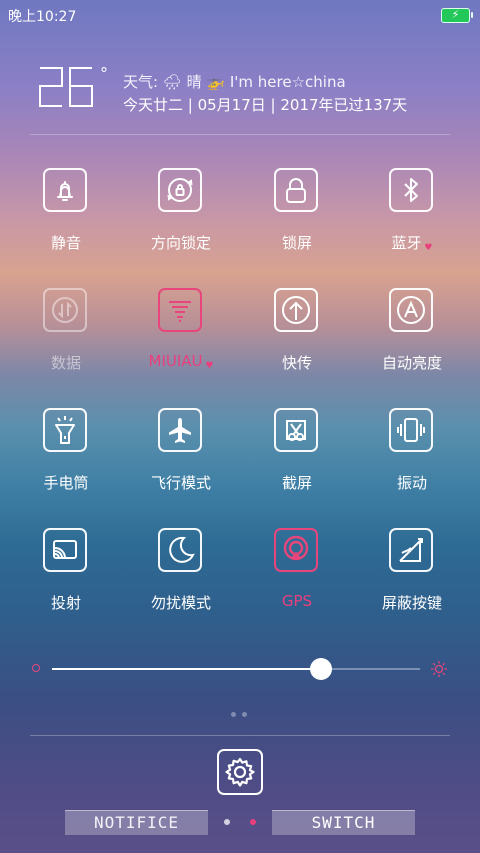  What do you see at coordinates (296, 363) in the screenshot?
I see `toggle-label: 快传` at bounding box center [296, 363].